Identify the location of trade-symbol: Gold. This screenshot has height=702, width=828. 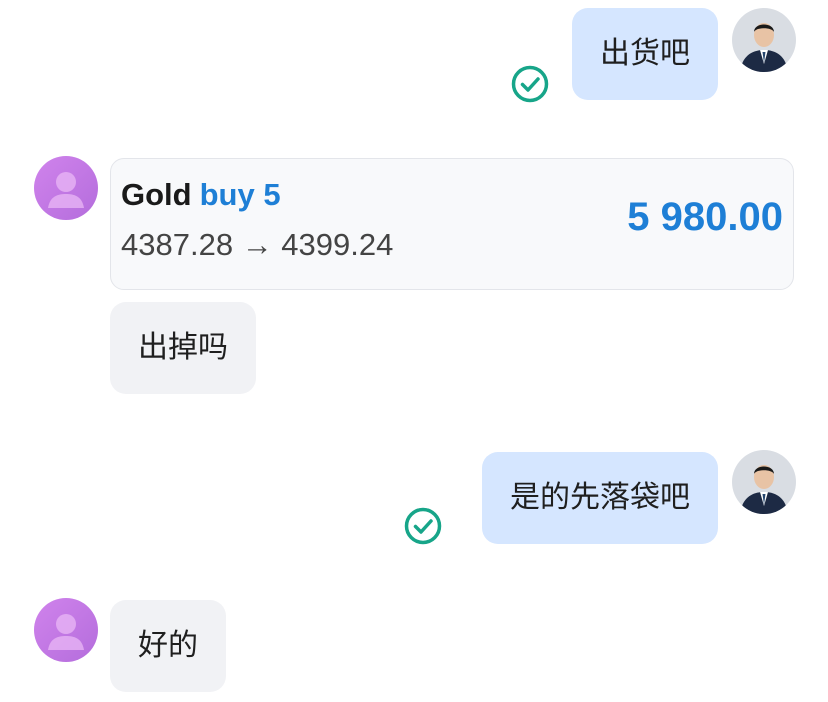
(156, 194).